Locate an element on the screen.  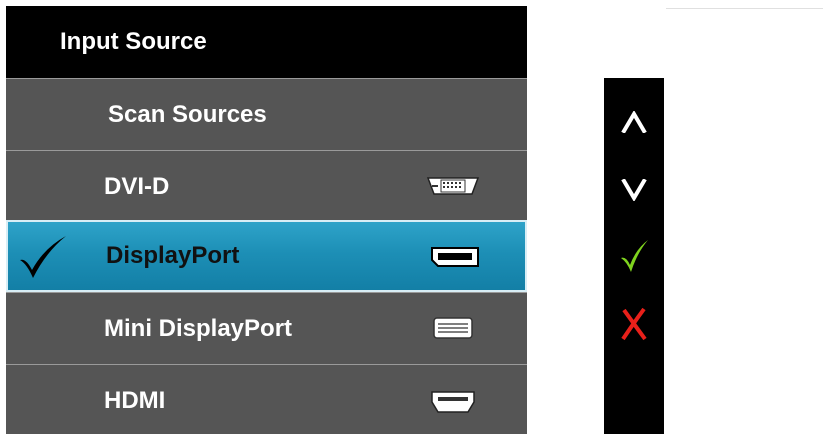
menu-item-hdmi: HDMI is located at coordinates (266, 400).